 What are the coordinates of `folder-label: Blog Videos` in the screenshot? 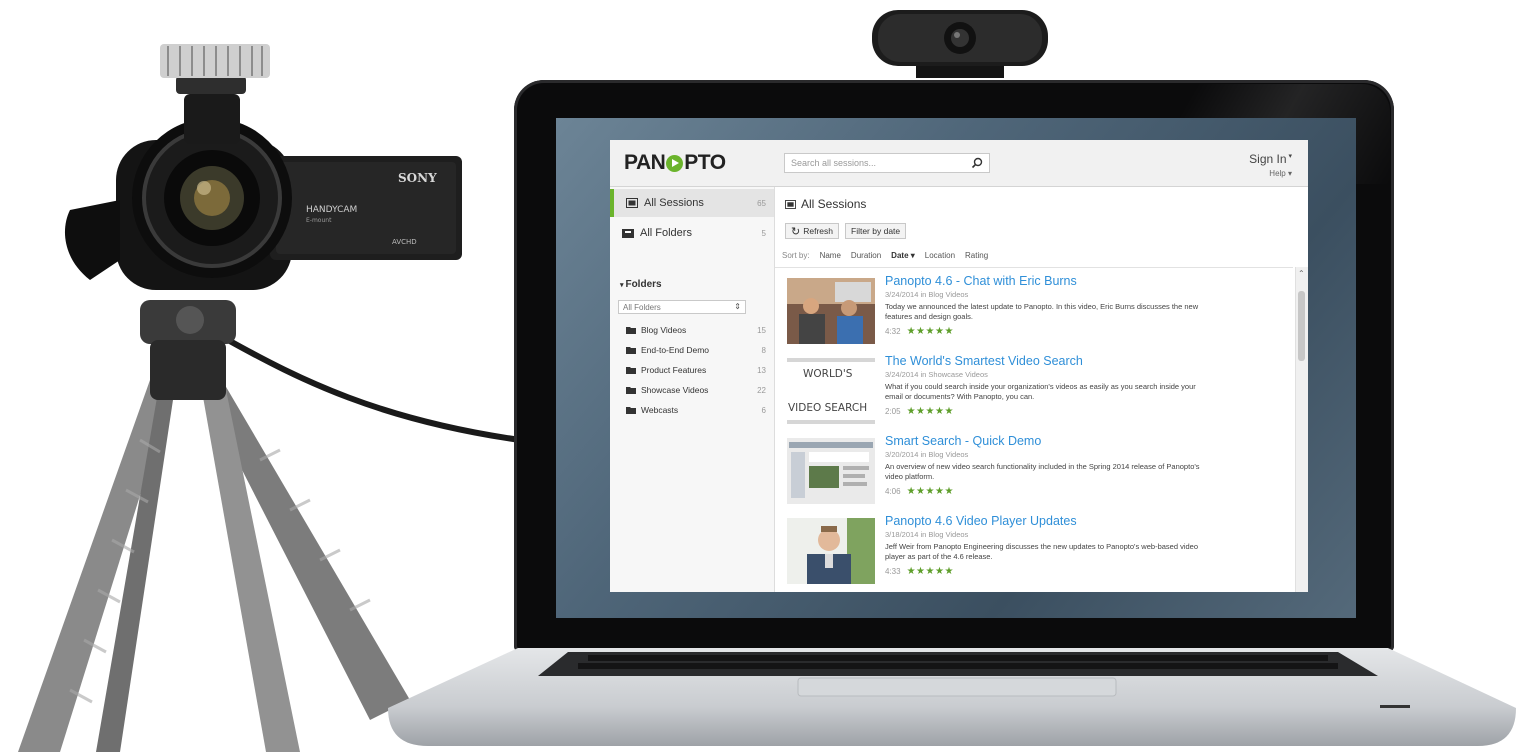 It's located at (664, 330).